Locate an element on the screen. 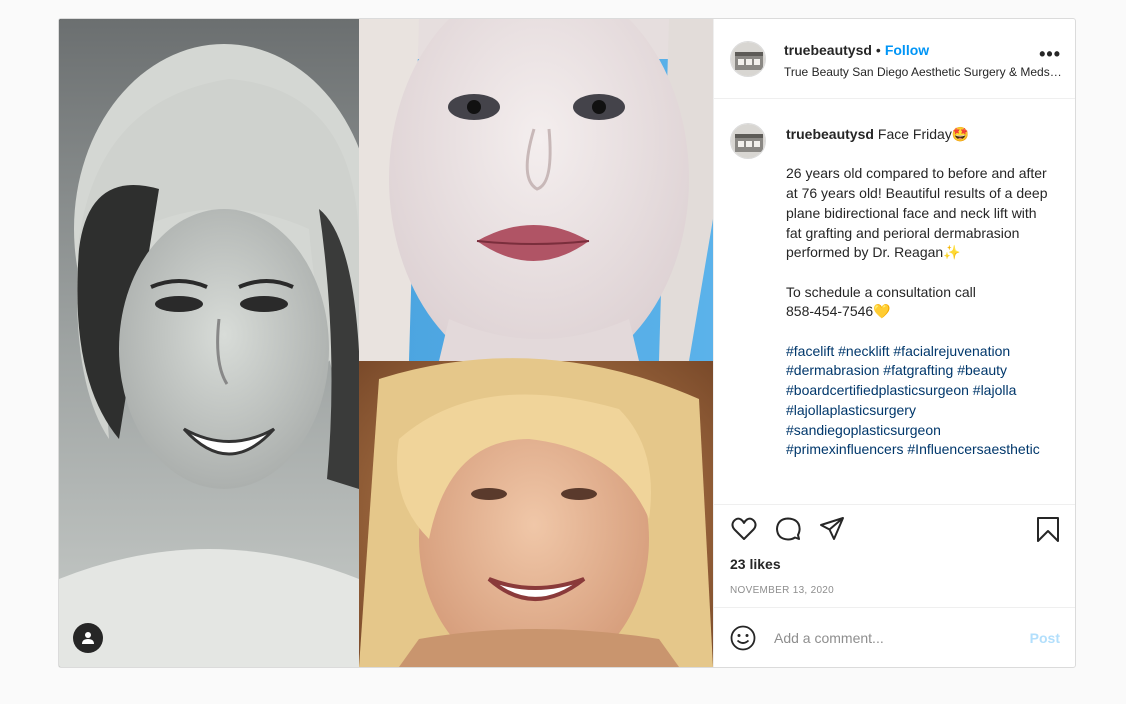  hashtag: #lajolla is located at coordinates (995, 390).